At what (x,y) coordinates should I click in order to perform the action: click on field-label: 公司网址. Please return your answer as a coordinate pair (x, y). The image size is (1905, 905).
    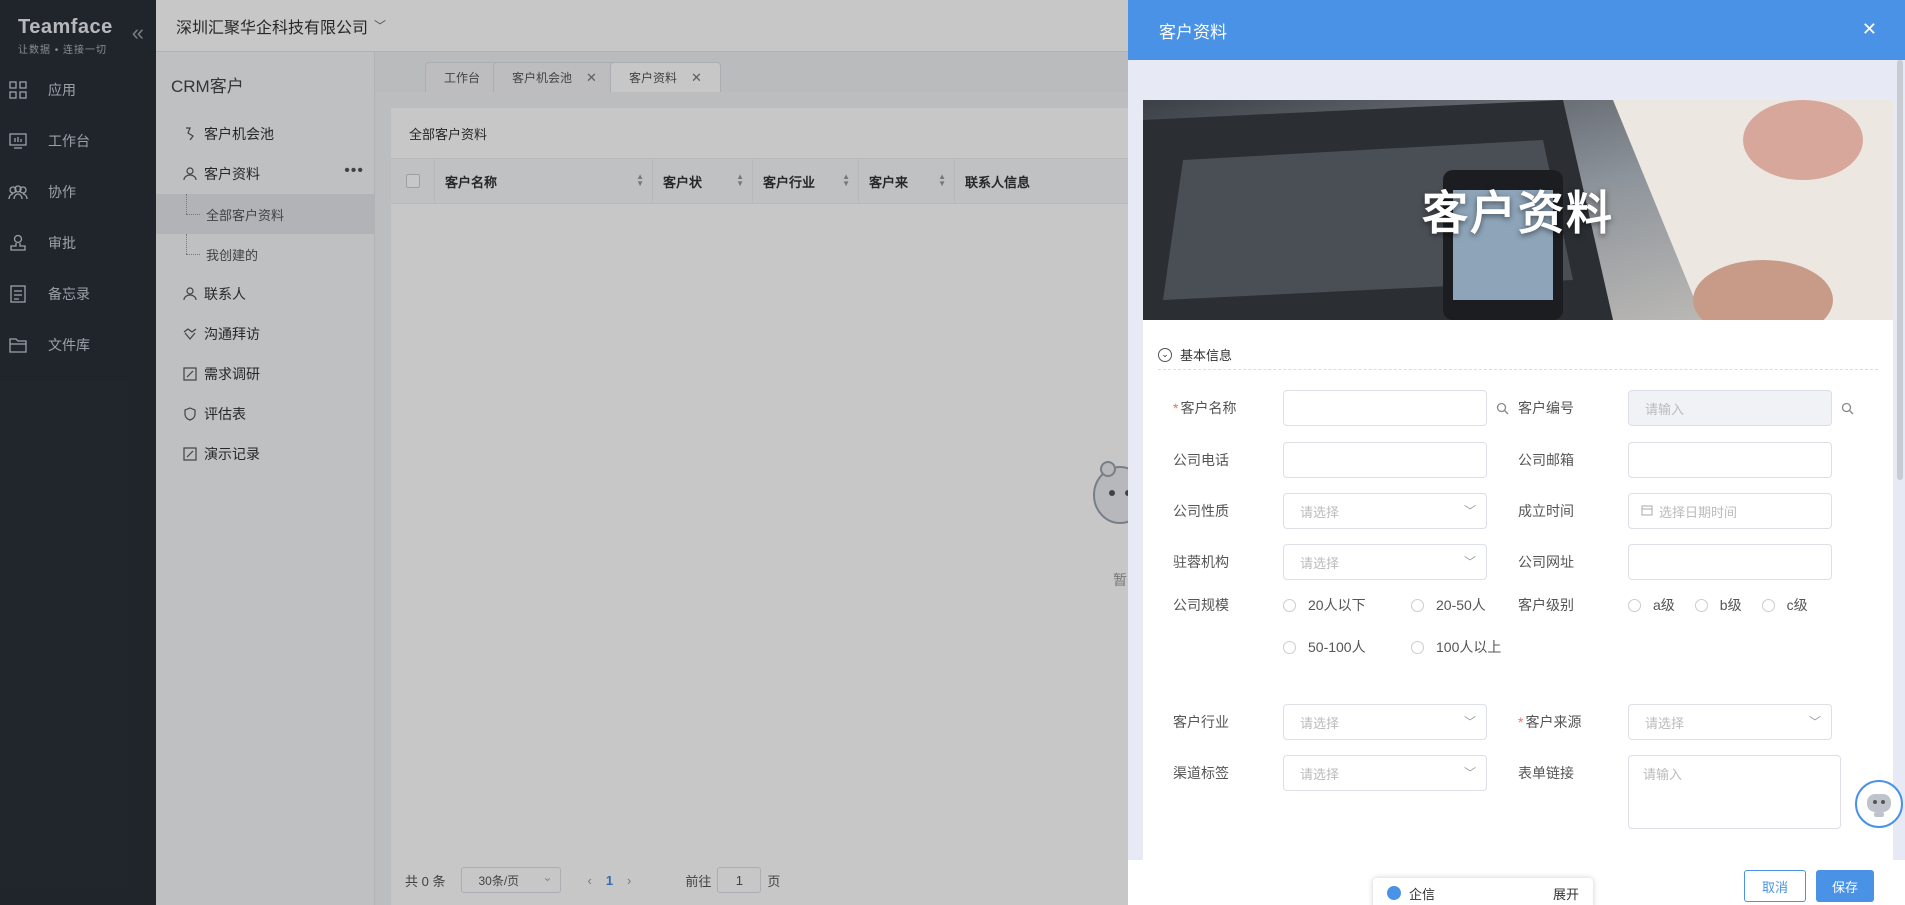
    Looking at the image, I should click on (1546, 562).